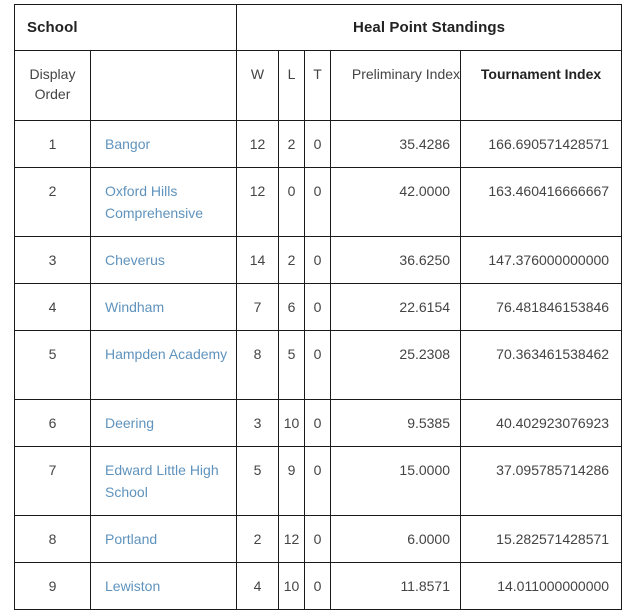 The height and width of the screenshot is (613, 637). Describe the element at coordinates (549, 144) in the screenshot. I see `cell-tournament-index-value: 166.690571428571` at that location.